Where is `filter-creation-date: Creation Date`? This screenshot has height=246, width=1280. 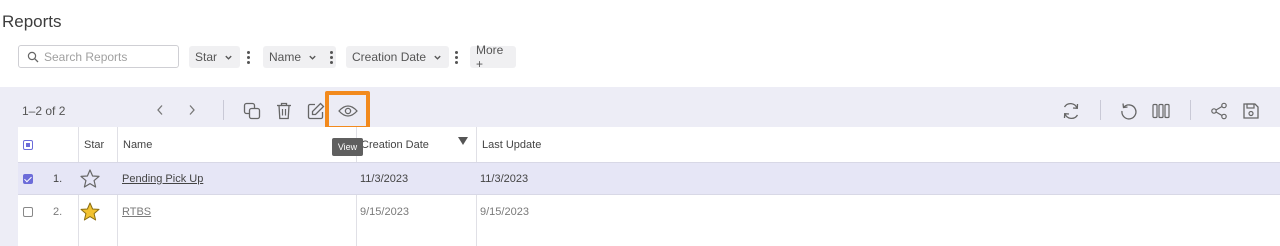
filter-creation-date: Creation Date is located at coordinates (397, 57).